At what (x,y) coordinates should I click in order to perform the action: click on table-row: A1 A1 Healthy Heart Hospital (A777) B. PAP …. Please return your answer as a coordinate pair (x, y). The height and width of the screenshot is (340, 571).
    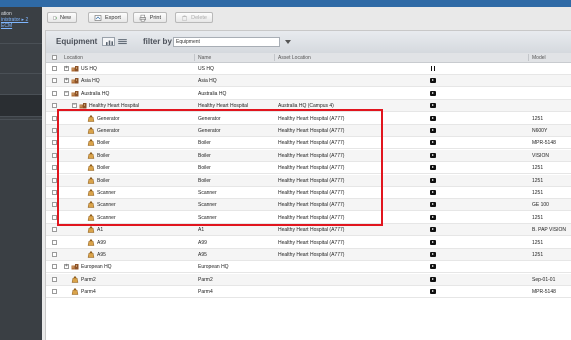
    Looking at the image, I should click on (308, 230).